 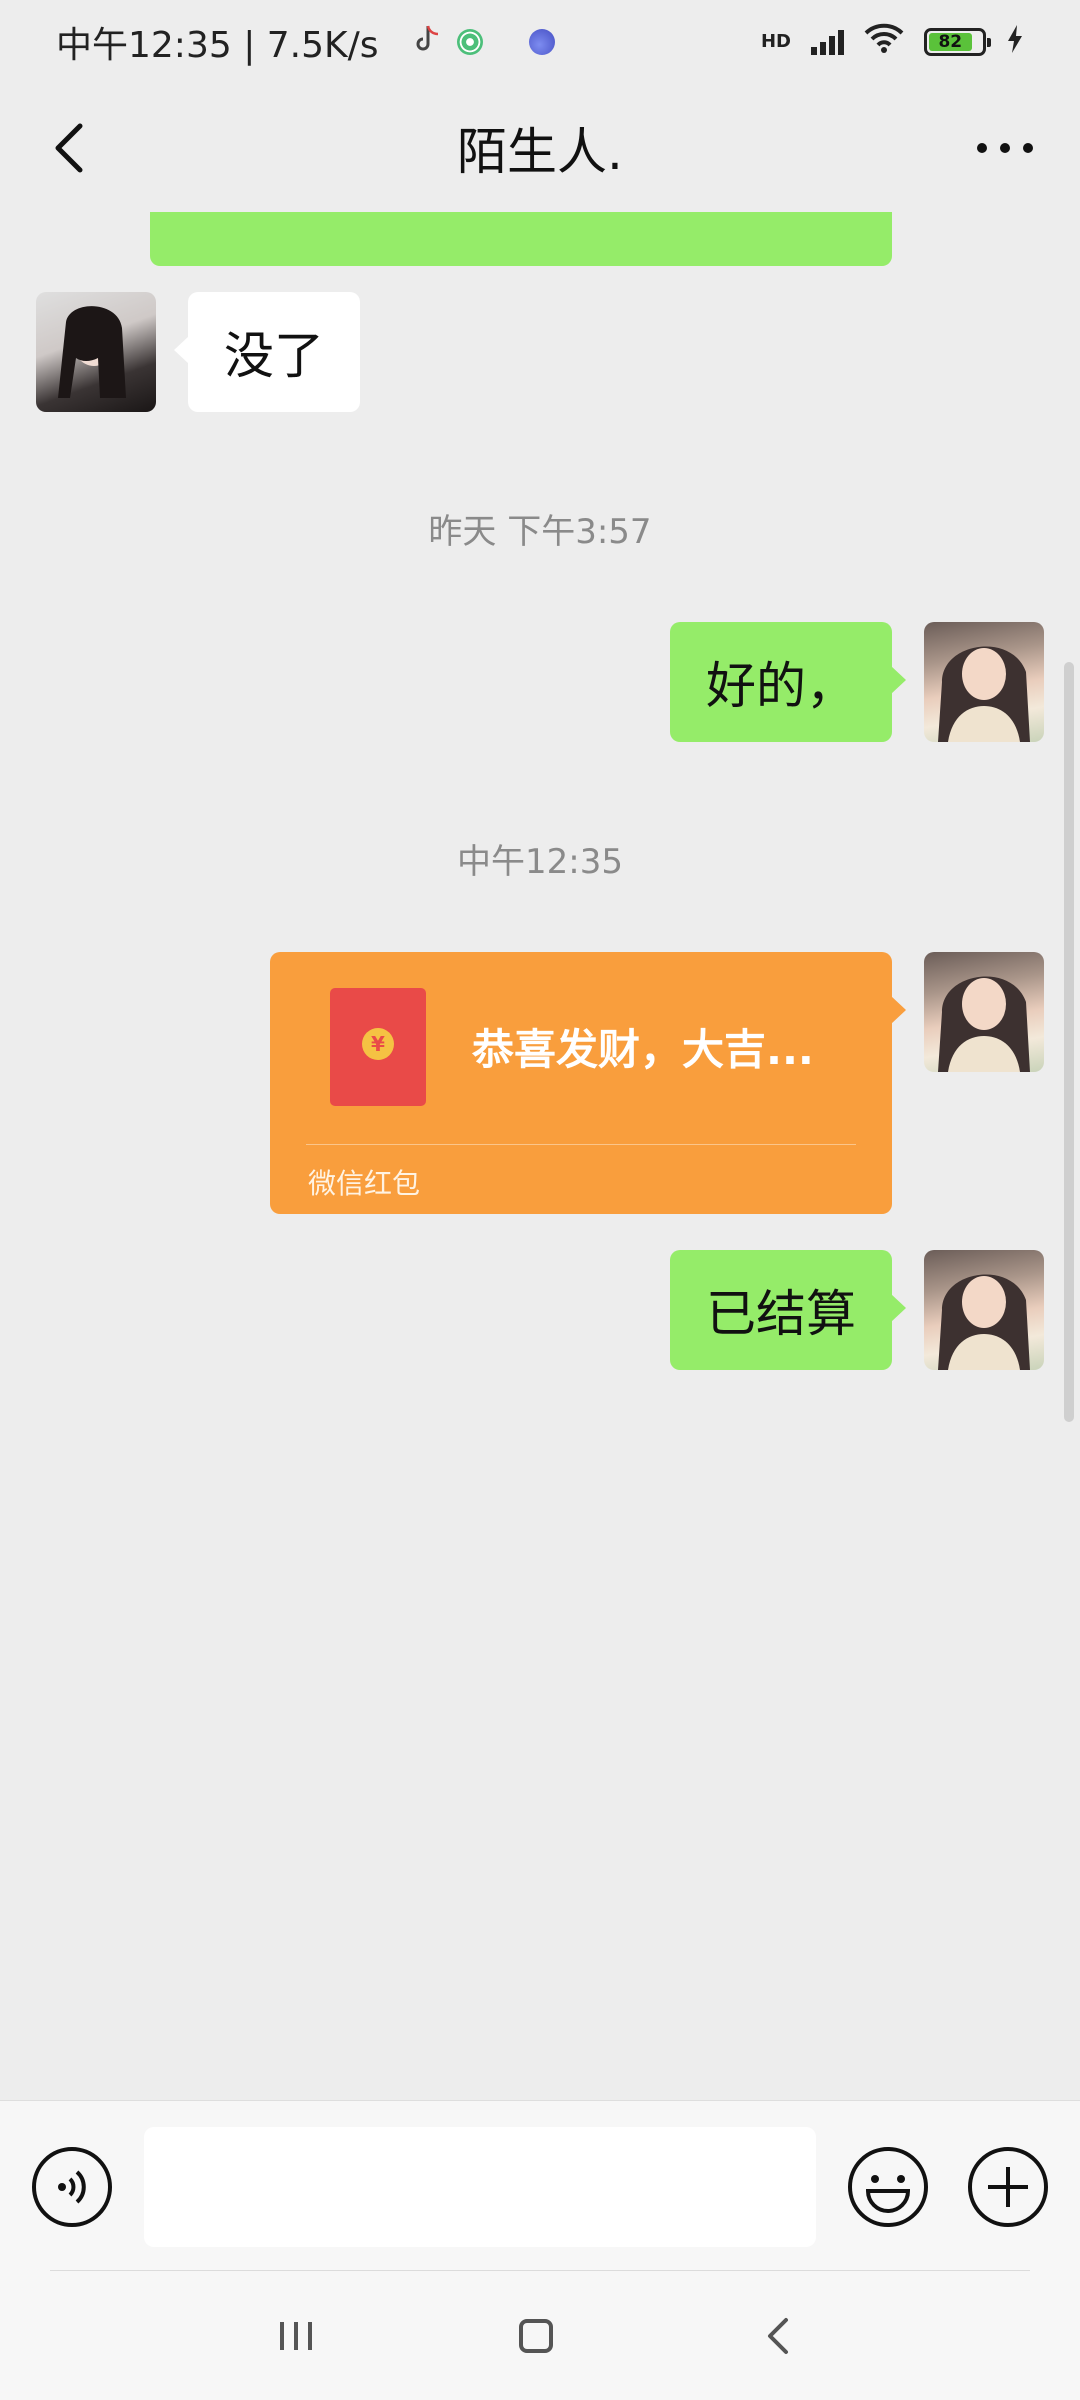 What do you see at coordinates (781, 1314) in the screenshot?
I see `message-text: 已结算` at bounding box center [781, 1314].